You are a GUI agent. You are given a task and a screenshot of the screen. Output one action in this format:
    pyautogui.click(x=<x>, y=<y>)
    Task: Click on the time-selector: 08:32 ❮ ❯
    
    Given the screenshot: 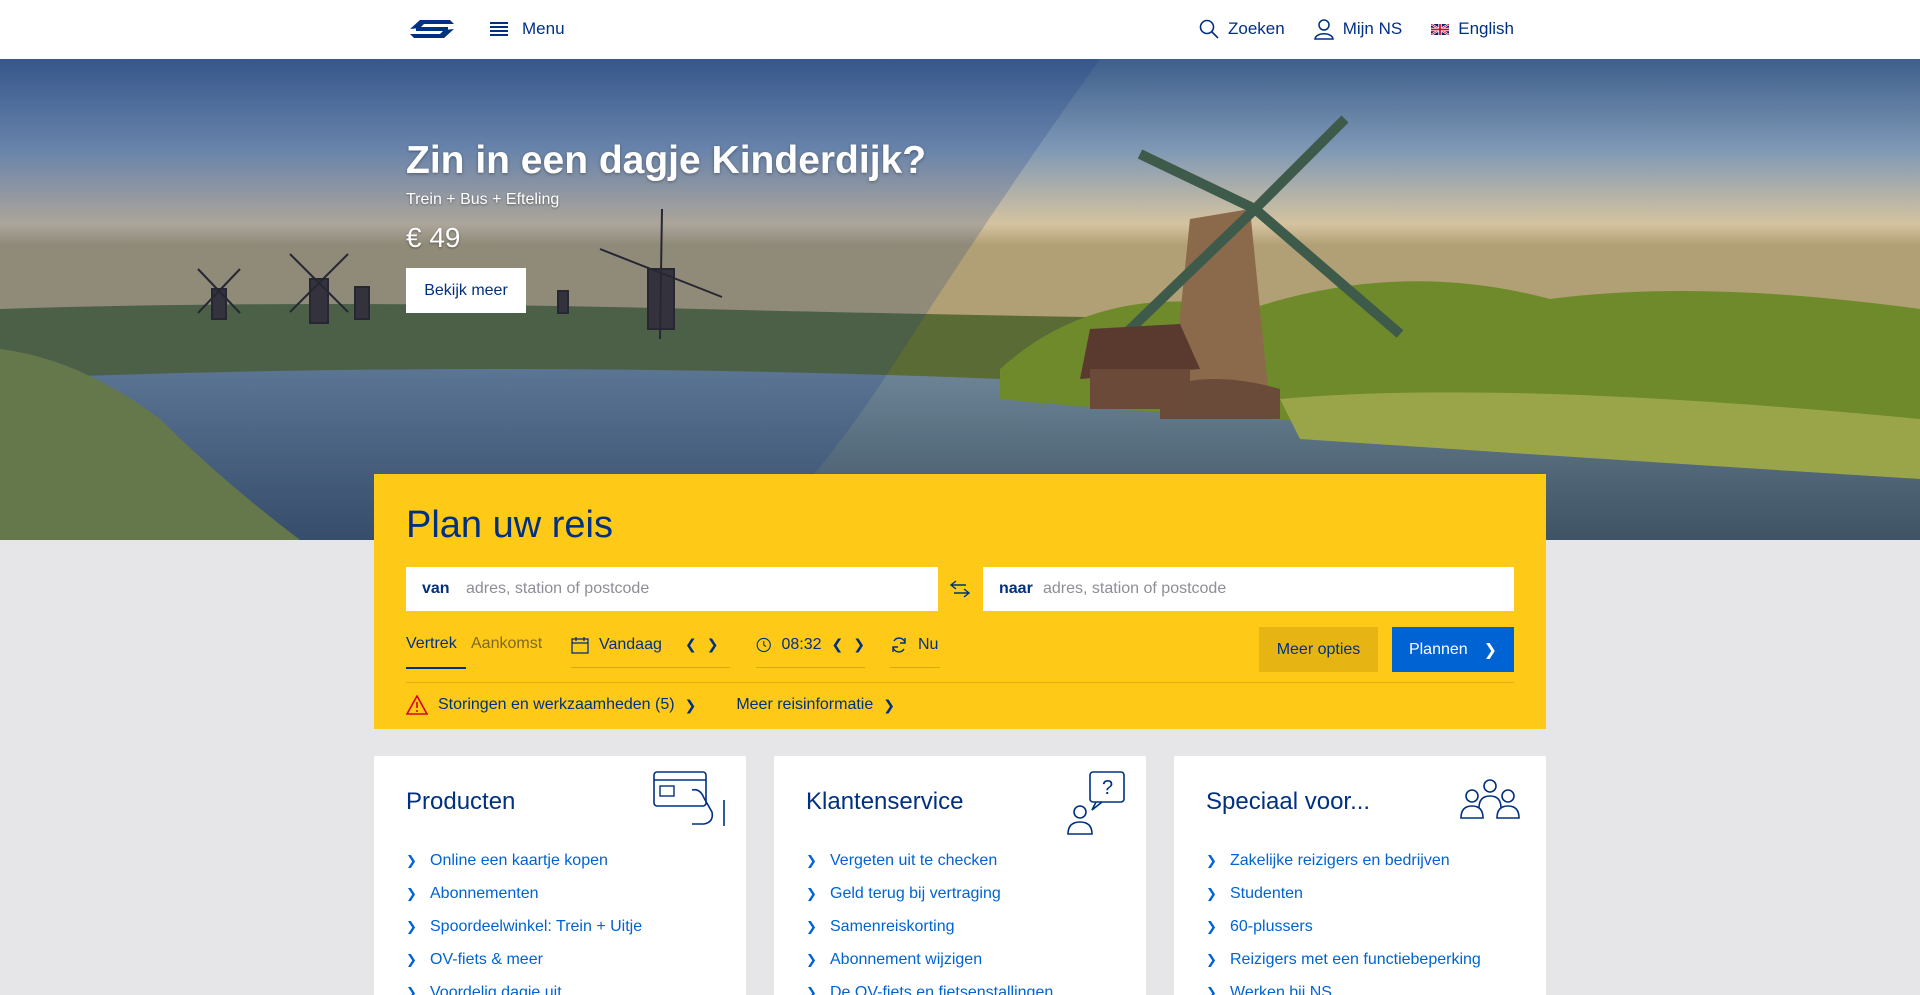 What is the action you would take?
    pyautogui.click(x=810, y=645)
    